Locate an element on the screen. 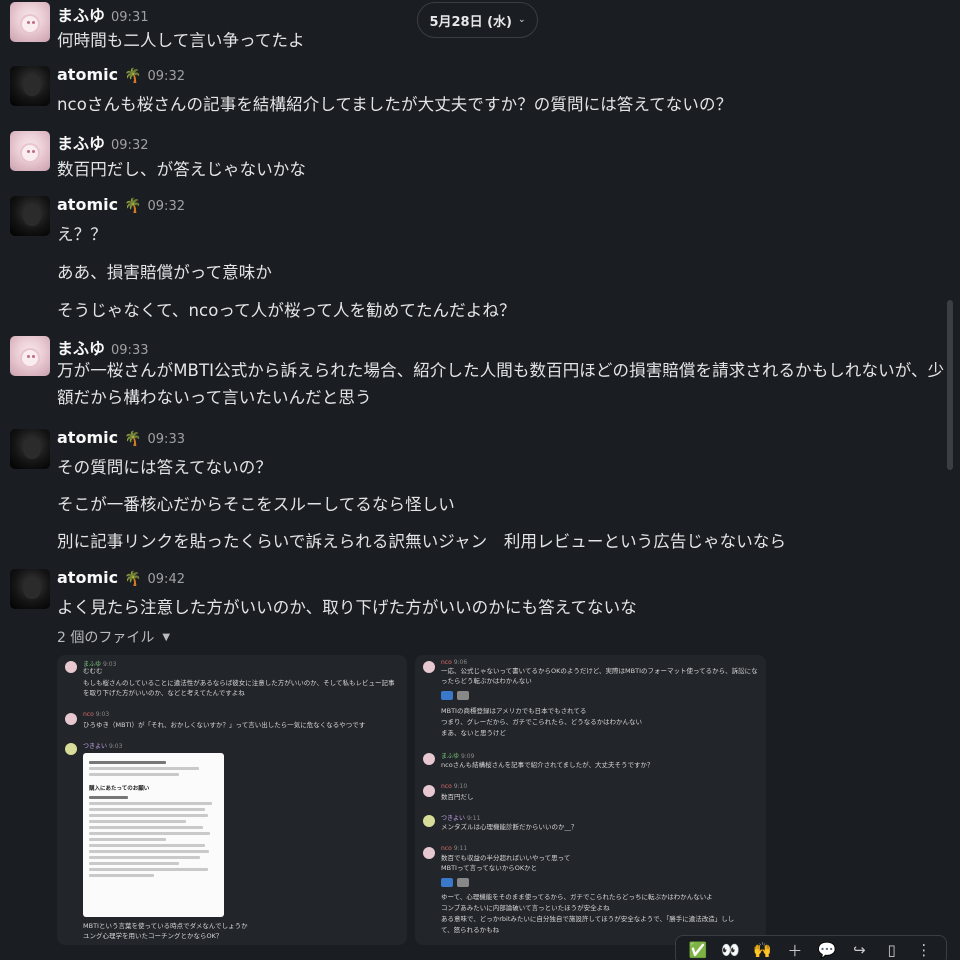  attachment-text: コンブあみたいに内部論破いて言っといたほうが安全よね is located at coordinates (525, 908).